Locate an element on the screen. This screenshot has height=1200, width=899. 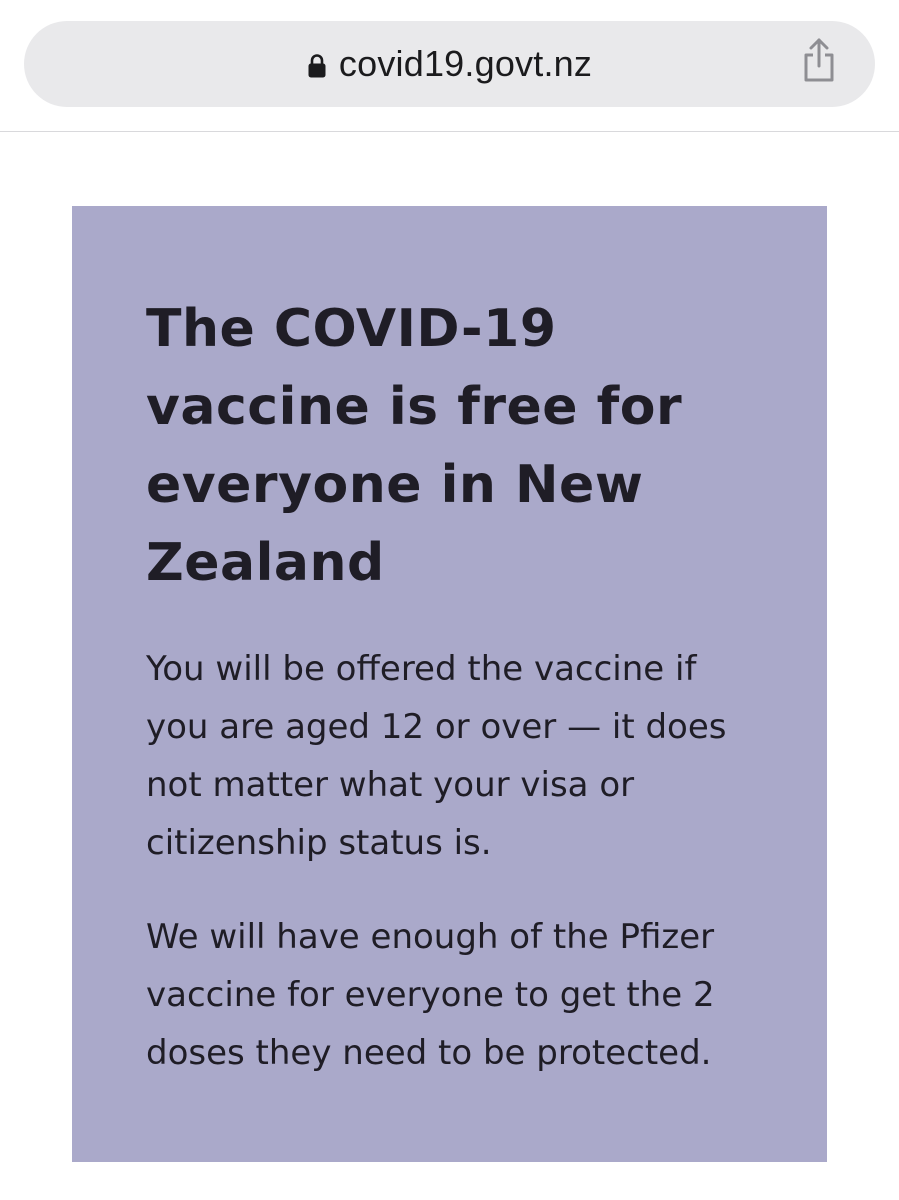
address-bar: covid19.govt.nz is located at coordinates (449, 64).